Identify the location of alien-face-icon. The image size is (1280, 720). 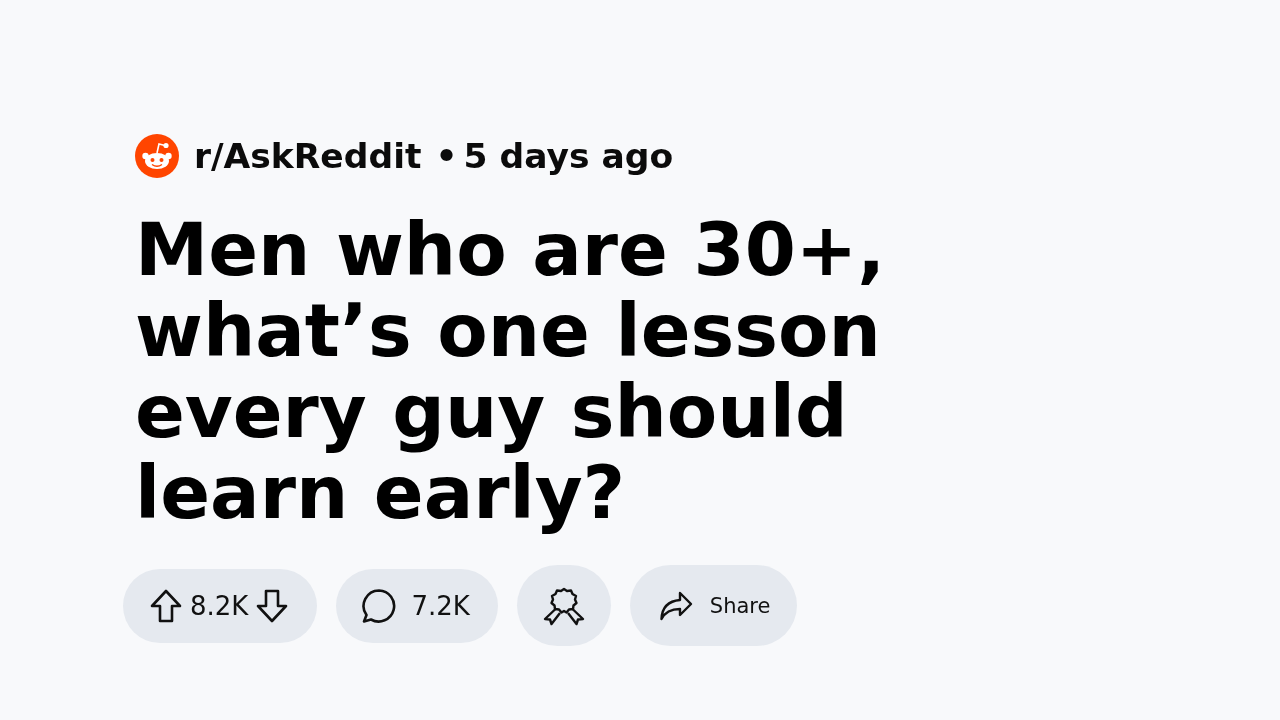
(157, 156).